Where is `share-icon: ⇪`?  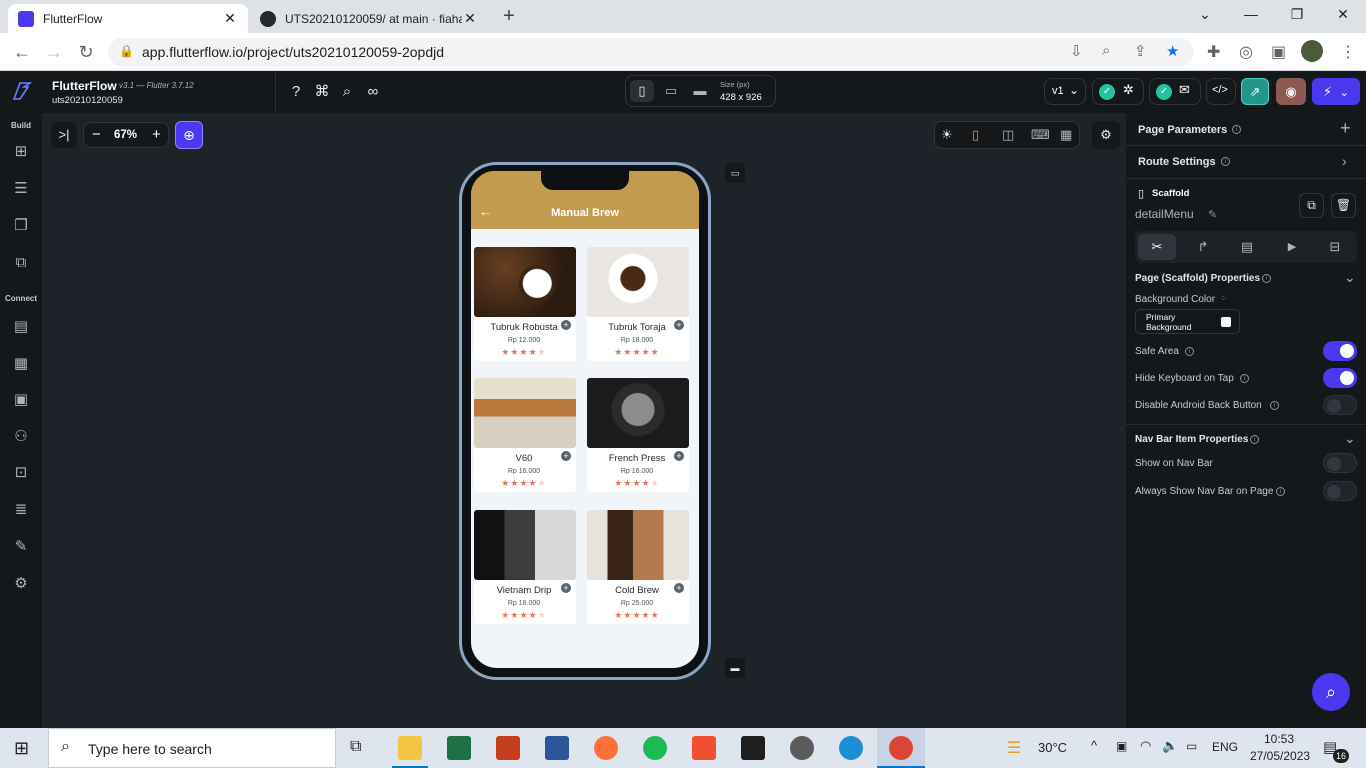
share-icon: ⇪ is located at coordinates (1140, 51).